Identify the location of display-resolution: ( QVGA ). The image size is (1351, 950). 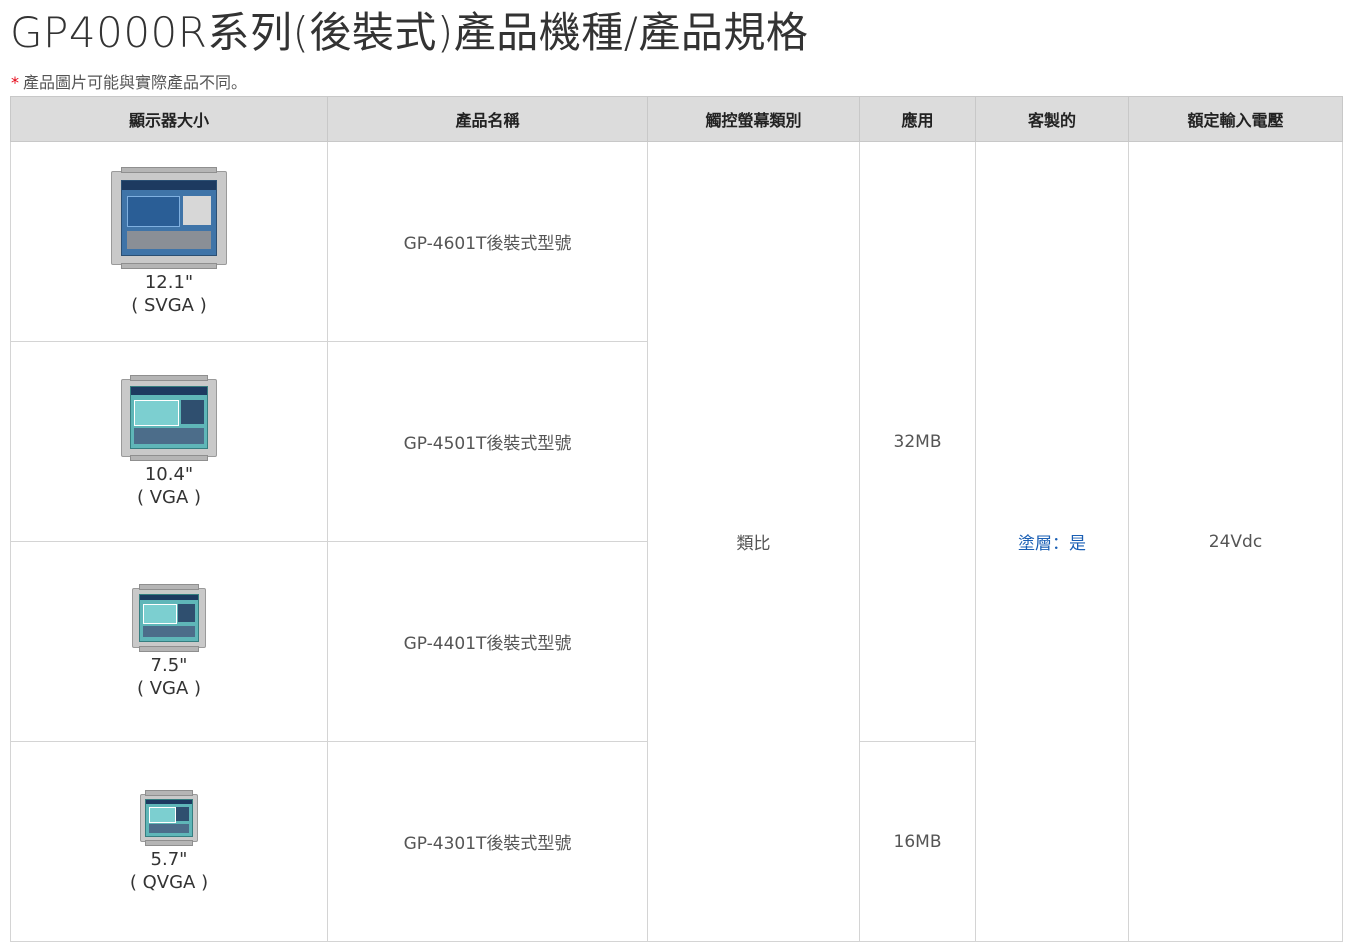
(169, 882).